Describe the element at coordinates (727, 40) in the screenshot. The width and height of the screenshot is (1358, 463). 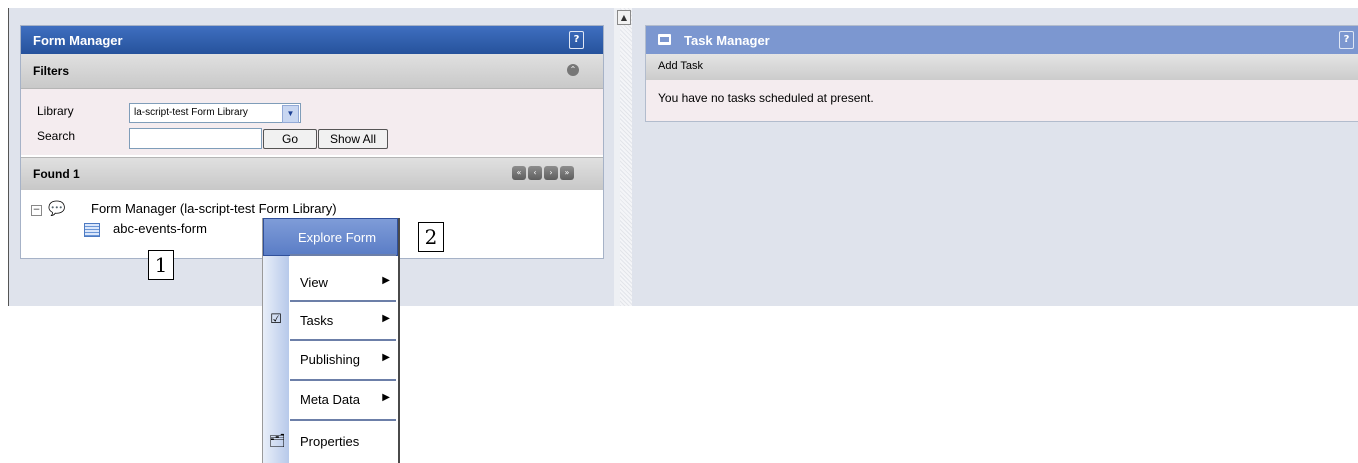
I see `task-manager-title: Task Manager` at that location.